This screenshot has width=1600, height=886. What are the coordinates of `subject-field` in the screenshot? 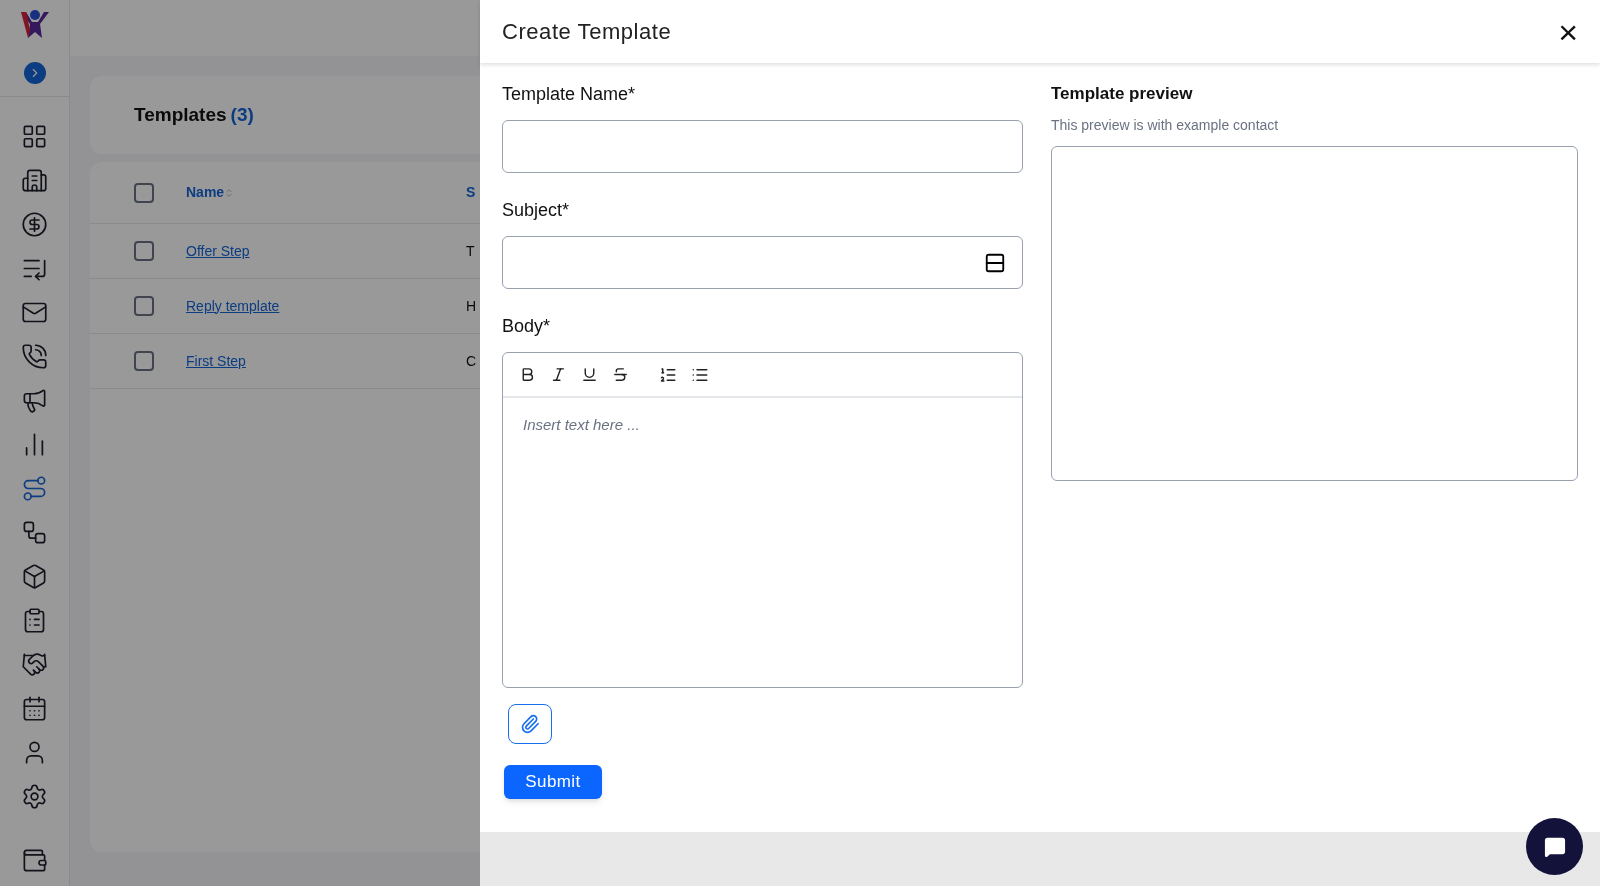 It's located at (762, 262).